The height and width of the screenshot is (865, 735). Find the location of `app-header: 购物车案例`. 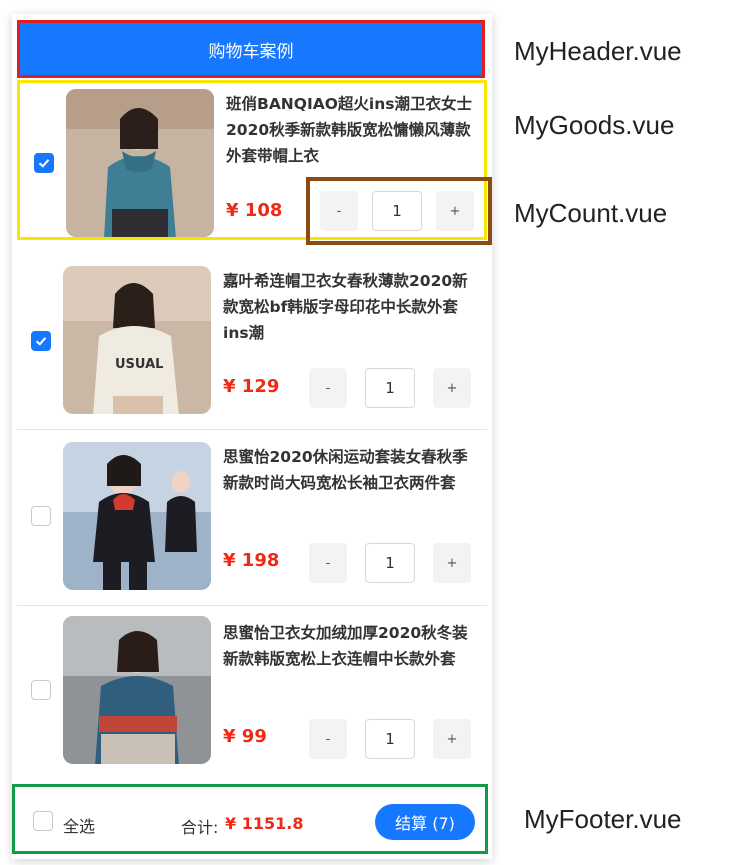

app-header: 购物车案例 is located at coordinates (251, 49).